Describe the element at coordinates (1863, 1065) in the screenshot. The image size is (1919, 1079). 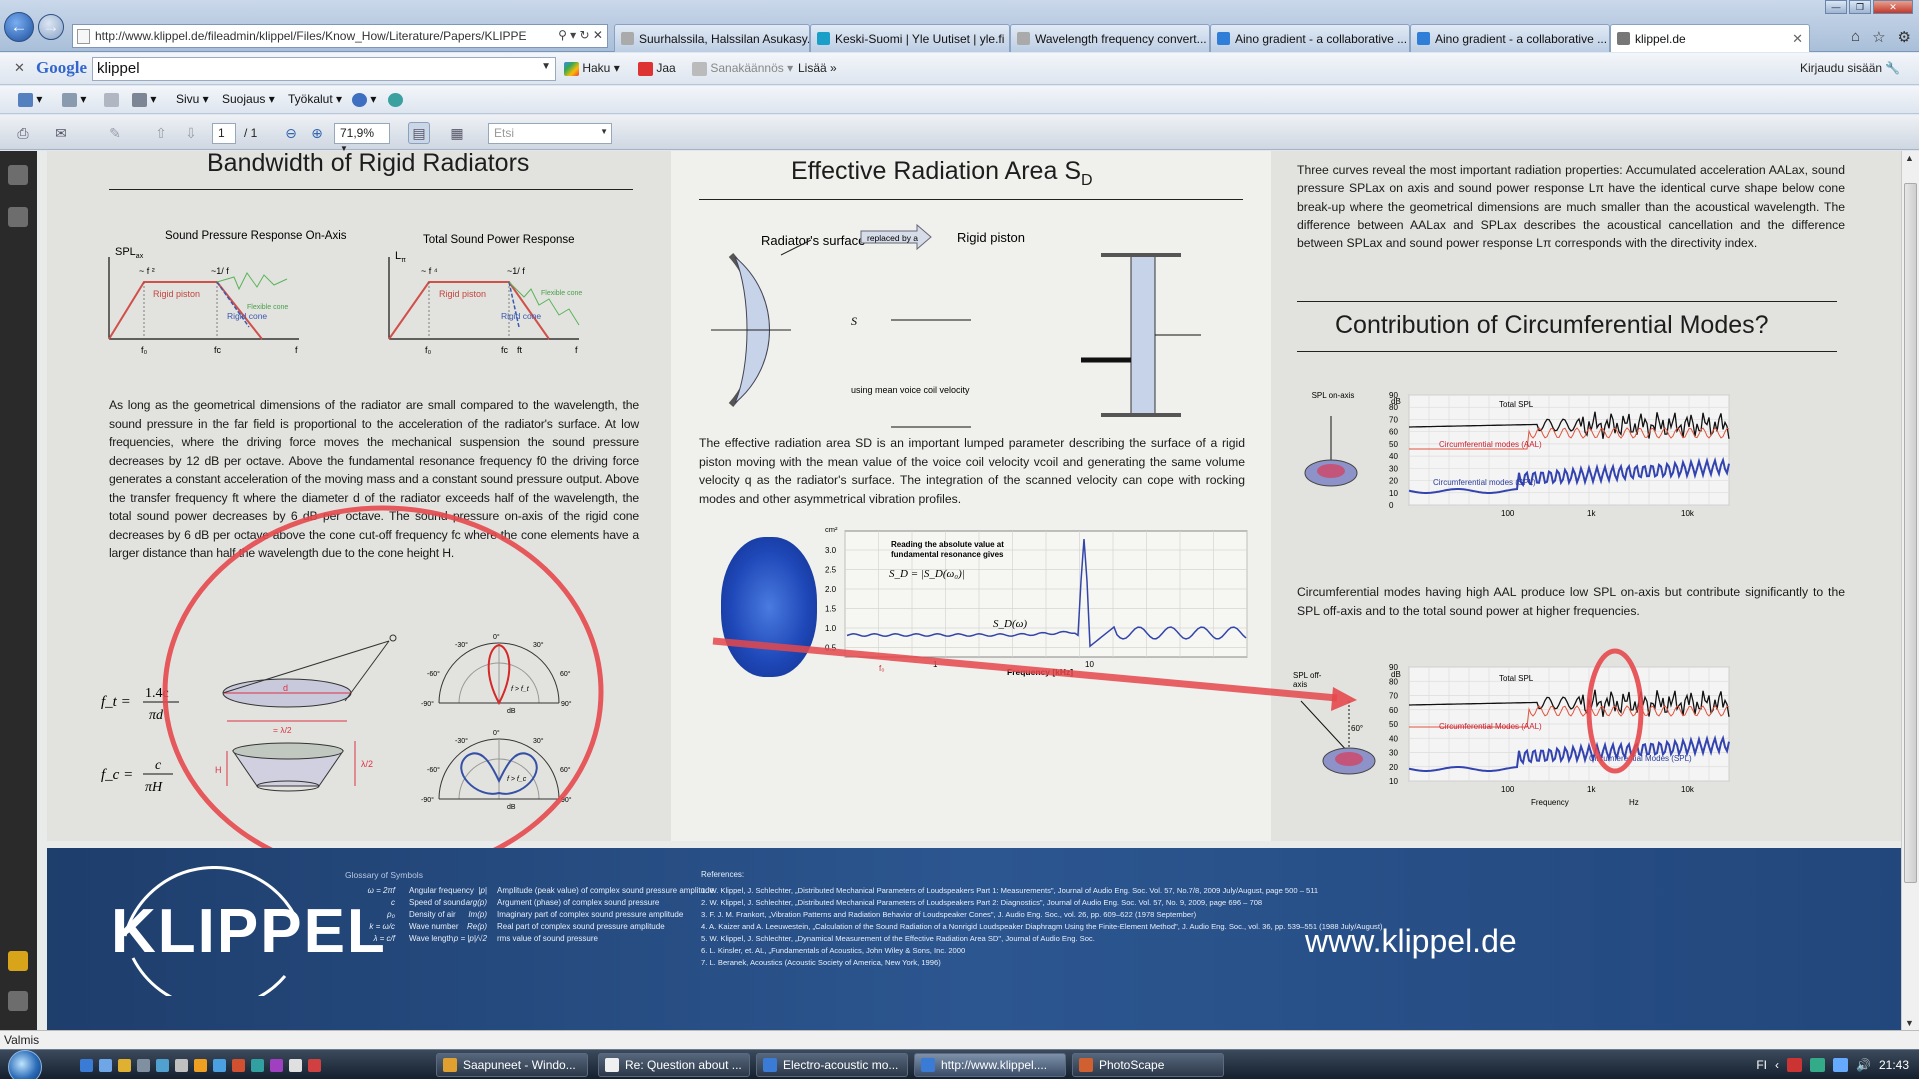
I see `volume-icon: 🔊` at that location.